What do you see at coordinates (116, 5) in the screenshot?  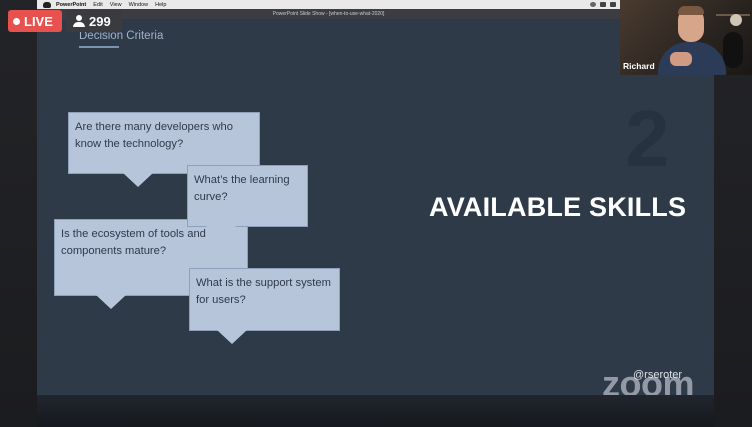 I see `menu-view: View` at bounding box center [116, 5].